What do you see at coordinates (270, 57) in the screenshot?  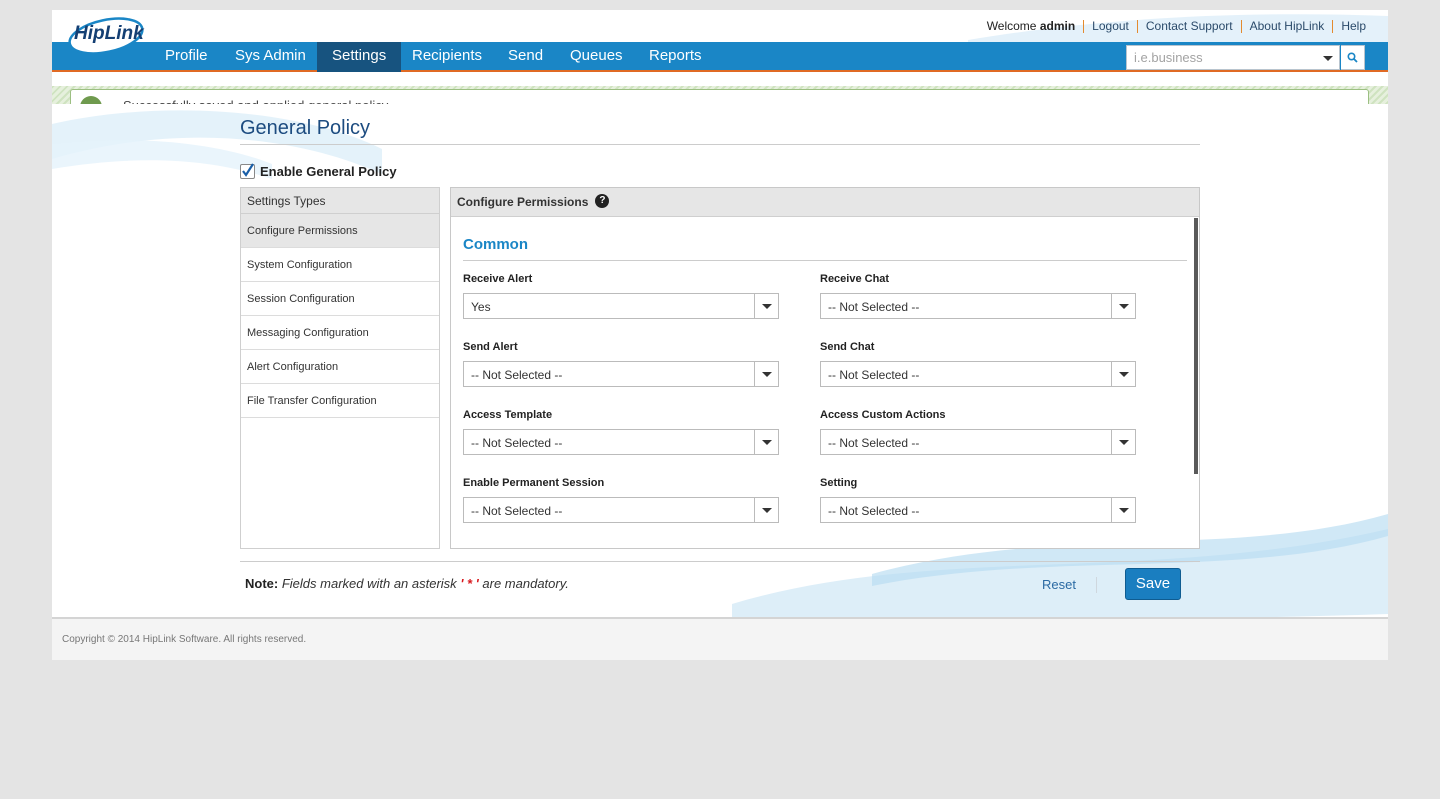 I see `nav-sys-admin: Sys Admin` at bounding box center [270, 57].